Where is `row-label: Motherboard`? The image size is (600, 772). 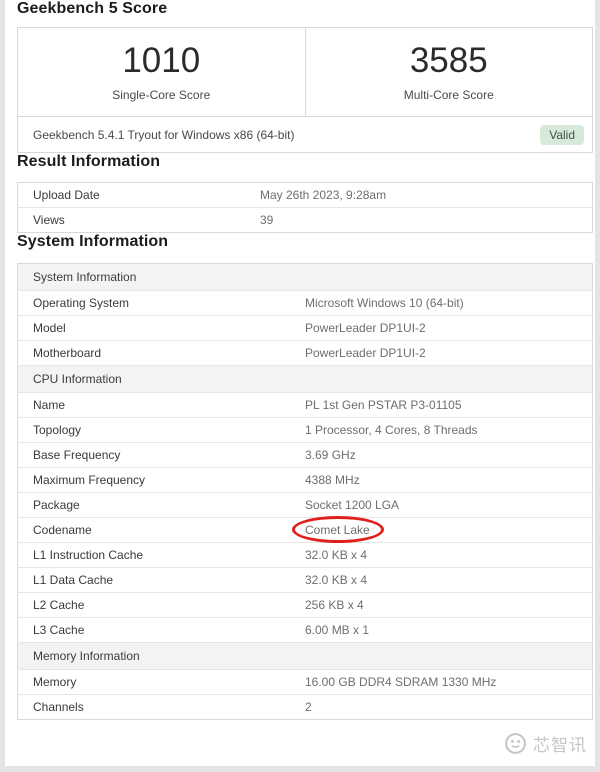 row-label: Motherboard is located at coordinates (161, 353).